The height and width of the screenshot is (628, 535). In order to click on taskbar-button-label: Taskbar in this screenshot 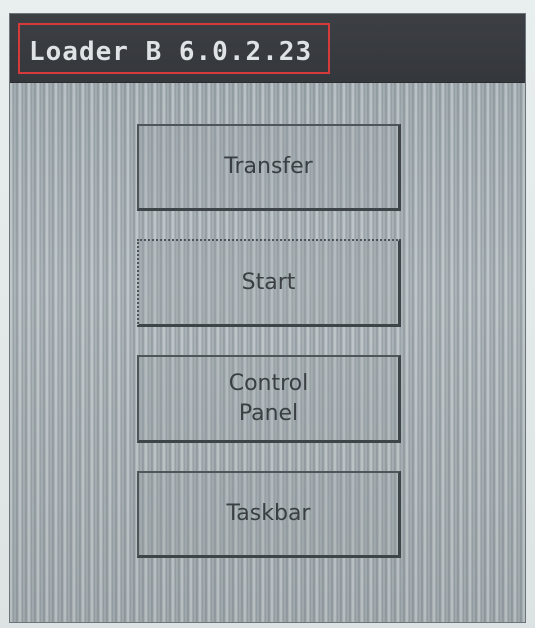, I will do `click(268, 513)`.